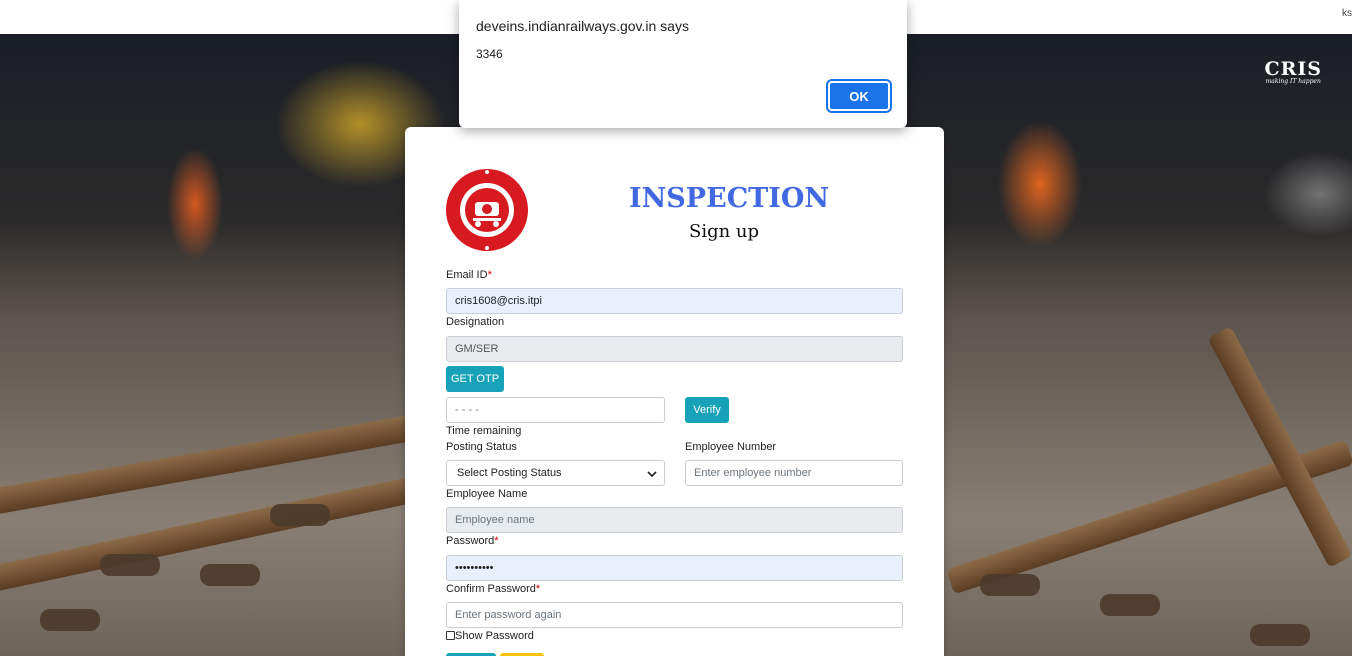  What do you see at coordinates (489, 54) in the screenshot?
I see `alert-dialog-message: 3346` at bounding box center [489, 54].